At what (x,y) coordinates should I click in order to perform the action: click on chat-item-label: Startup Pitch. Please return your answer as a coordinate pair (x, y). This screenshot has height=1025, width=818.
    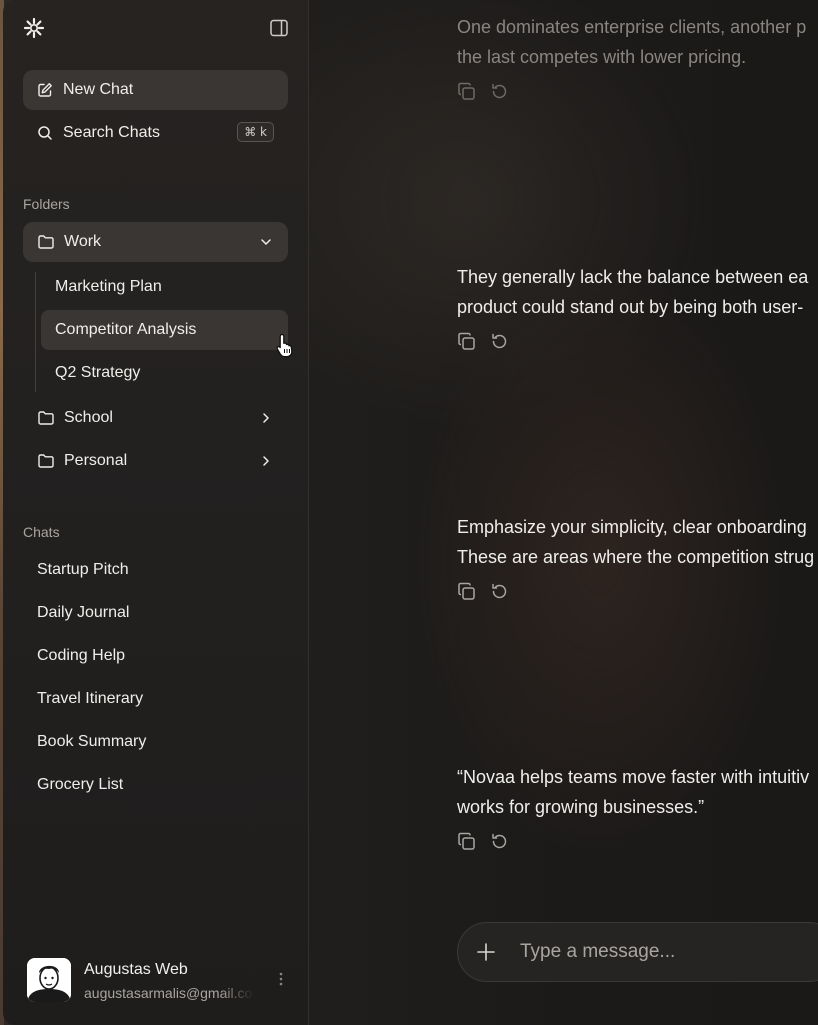
    Looking at the image, I should click on (83, 569).